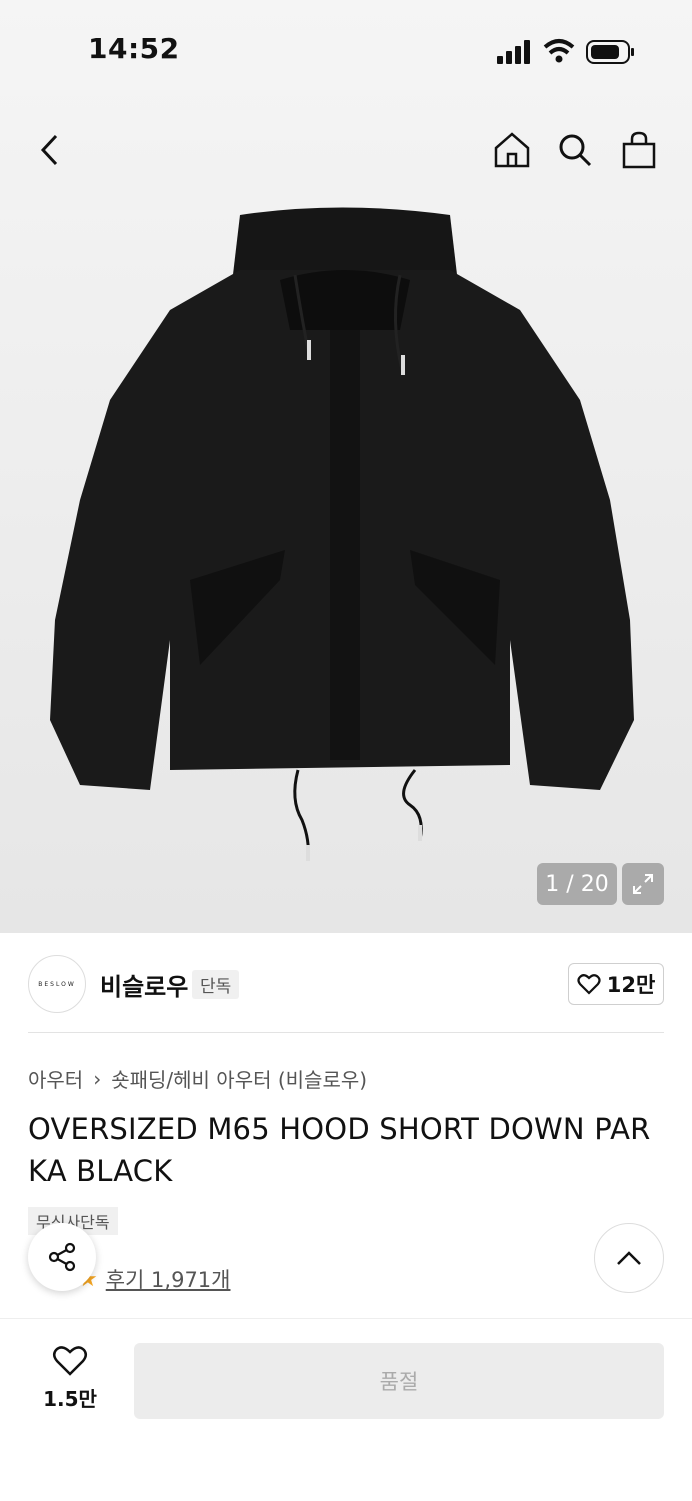  I want to click on image-counter: 1 / 20, so click(577, 884).